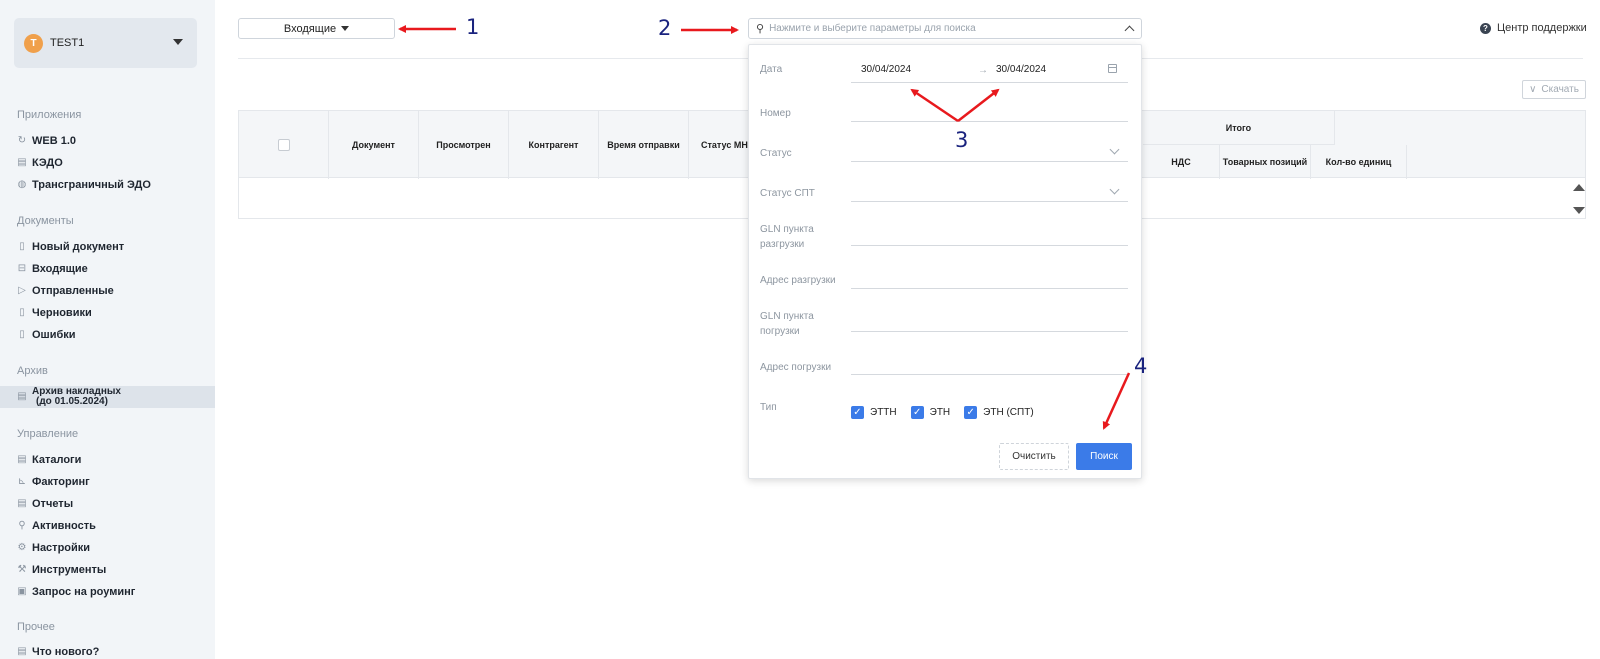 The height and width of the screenshot is (659, 1600). I want to click on download-button: ∨ Скачать, so click(1554, 89).